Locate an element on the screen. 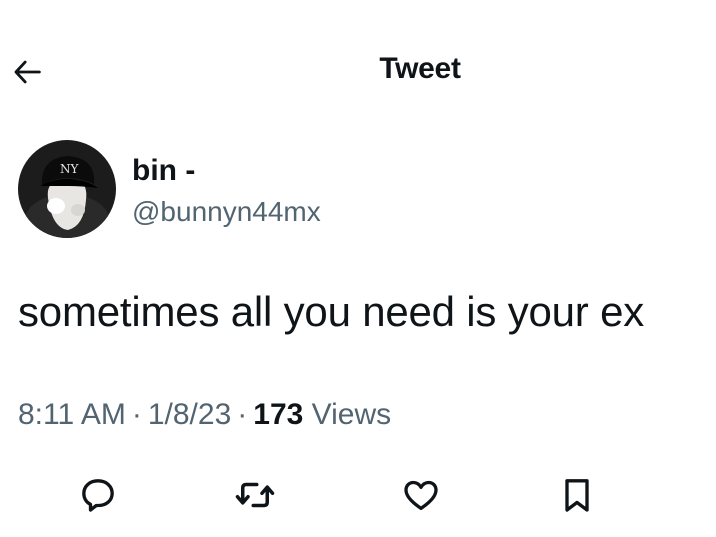 This screenshot has height=537, width=716. tweet-time: 8:11 AM is located at coordinates (72, 414).